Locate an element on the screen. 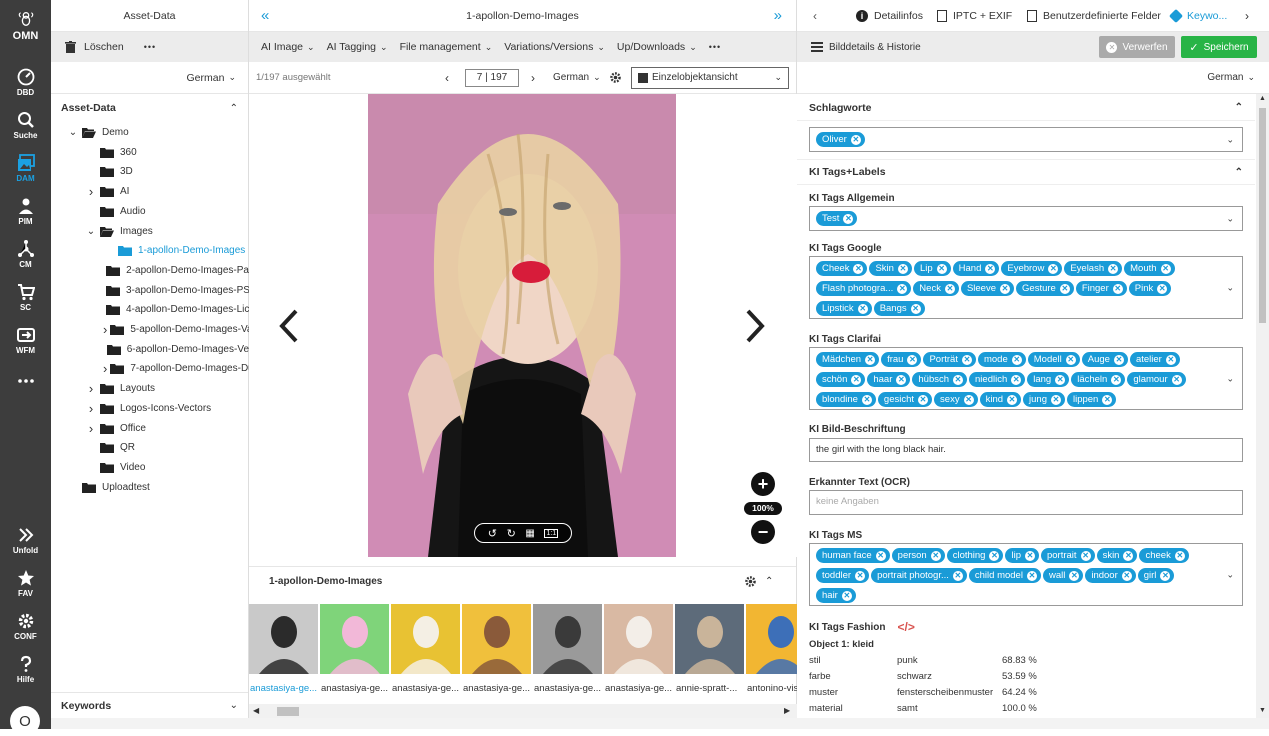 This screenshot has height=736, width=1269. scroll-up-icon: ▲ is located at coordinates (1262, 98).